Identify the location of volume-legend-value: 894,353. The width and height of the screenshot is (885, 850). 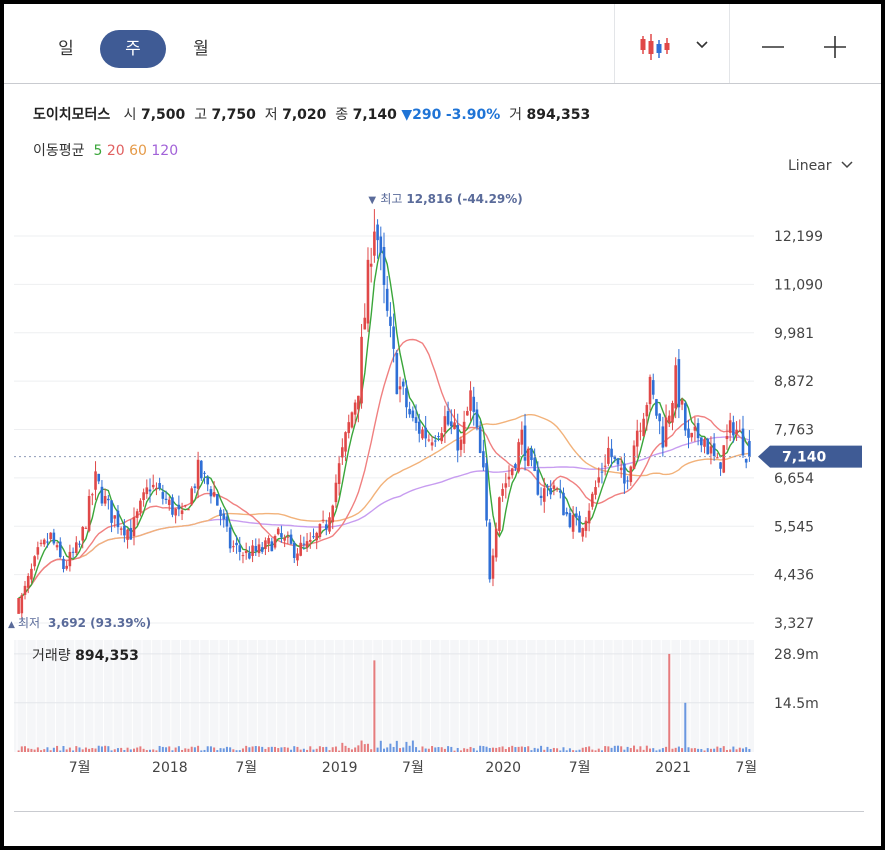
(107, 656).